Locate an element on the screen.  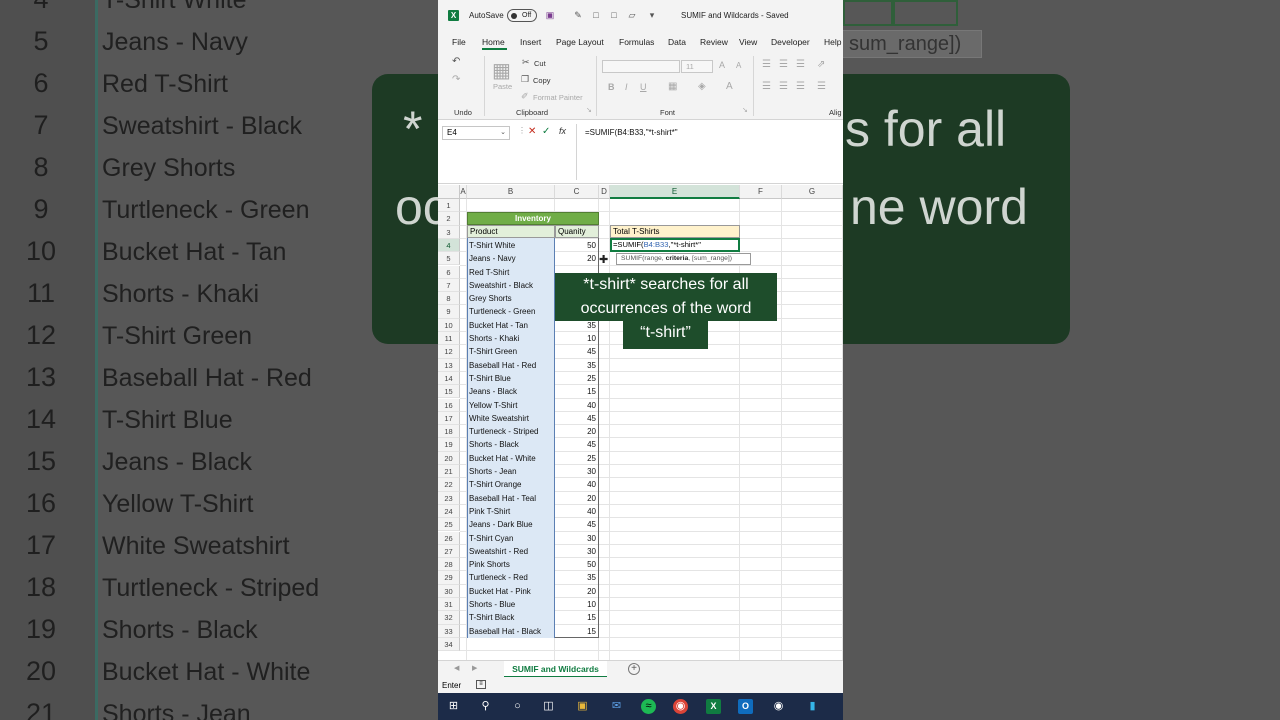
row-header-24: 24 is located at coordinates (449, 511).